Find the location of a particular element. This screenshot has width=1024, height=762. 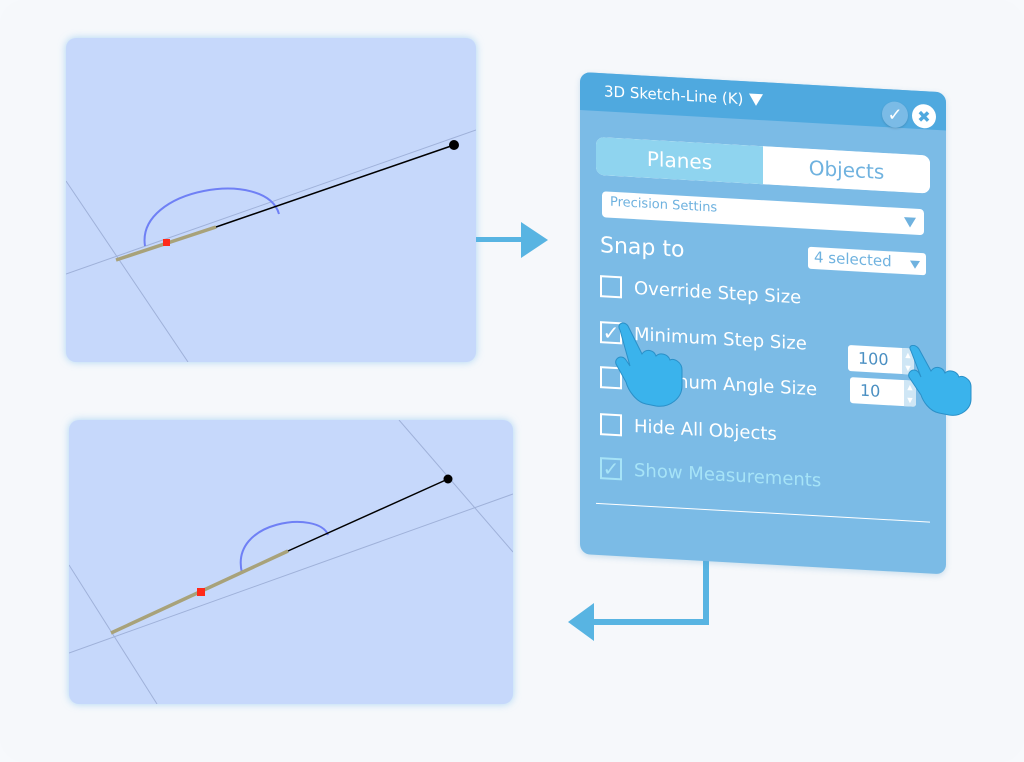

tab-objects: Objects is located at coordinates (846, 170).